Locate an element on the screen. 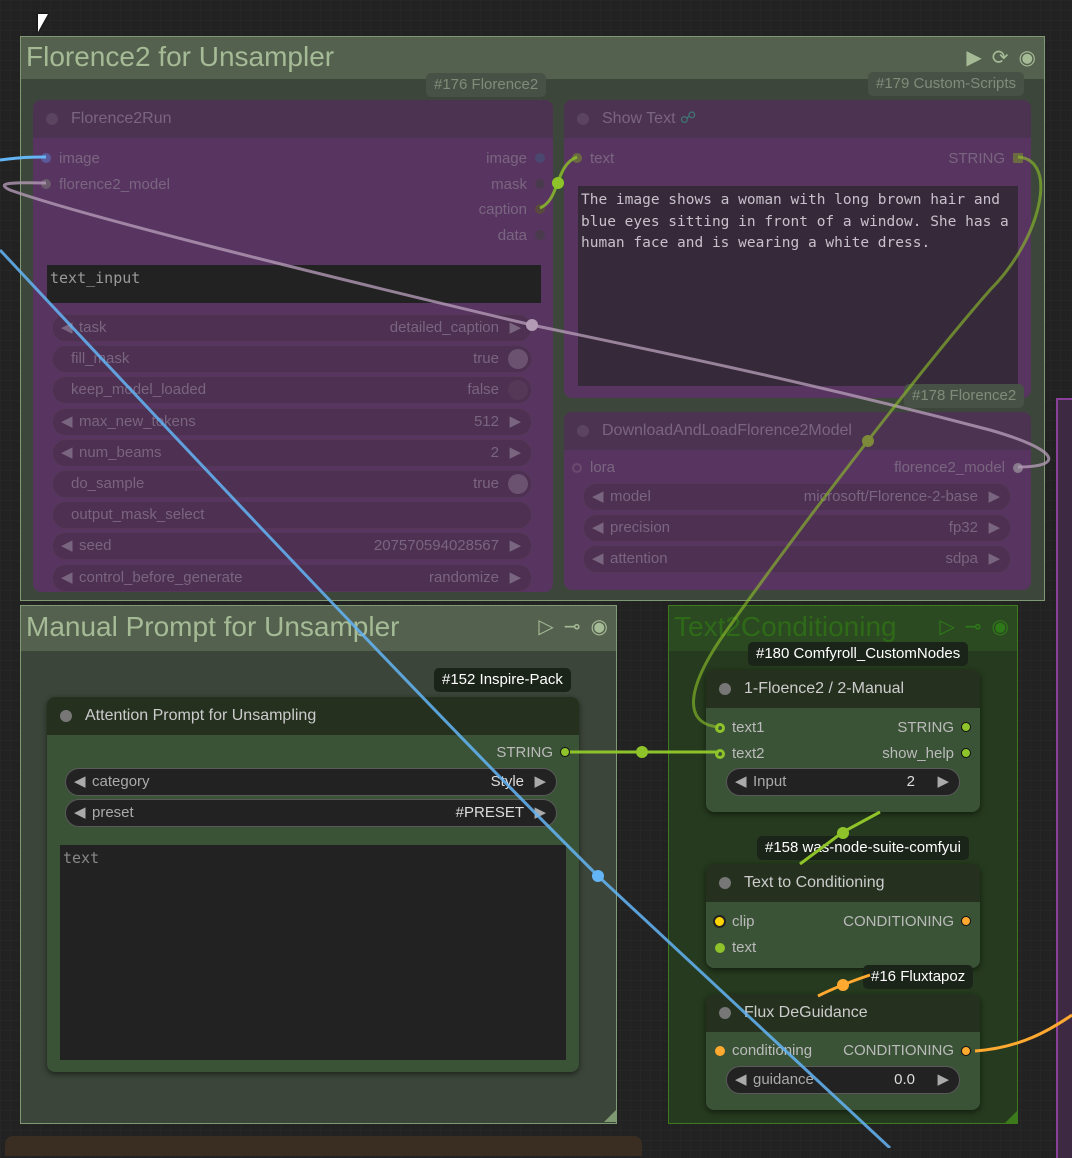 This screenshot has height=1158, width=1072. widget-attention: ◀ attention sdpa ▶ is located at coordinates (797, 559).